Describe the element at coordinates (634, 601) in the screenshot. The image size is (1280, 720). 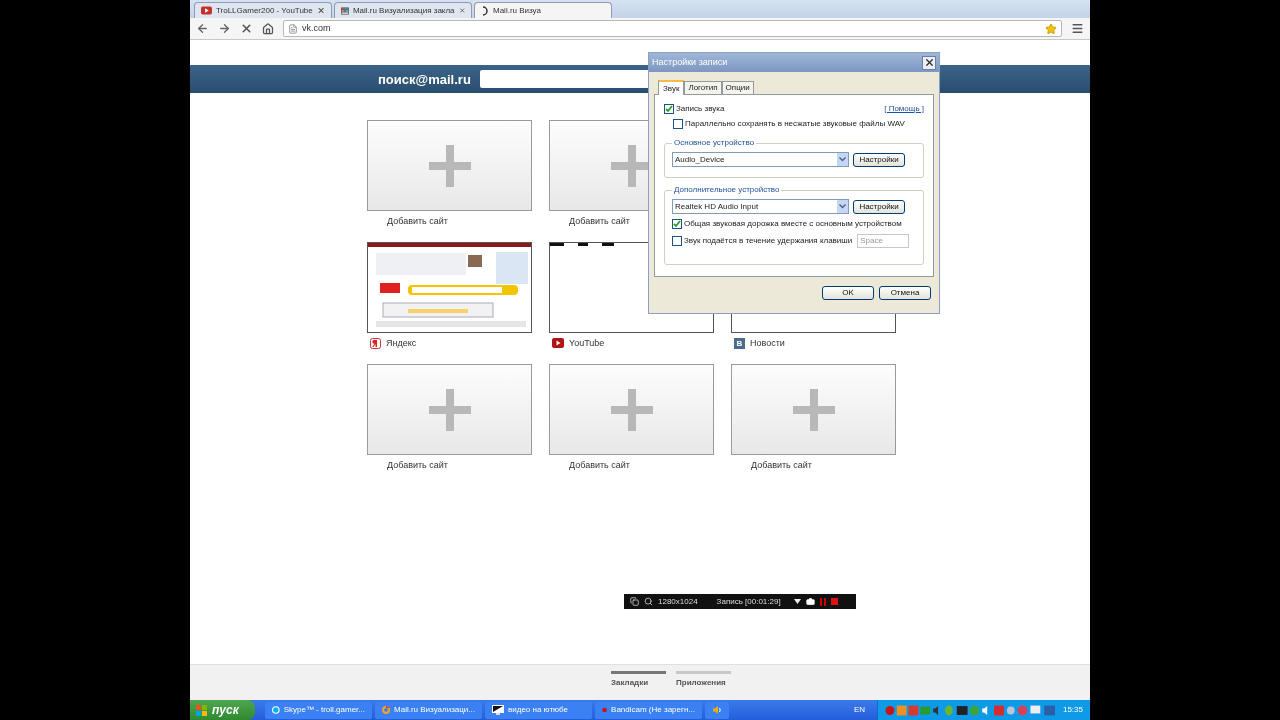
I see `window-icon` at that location.